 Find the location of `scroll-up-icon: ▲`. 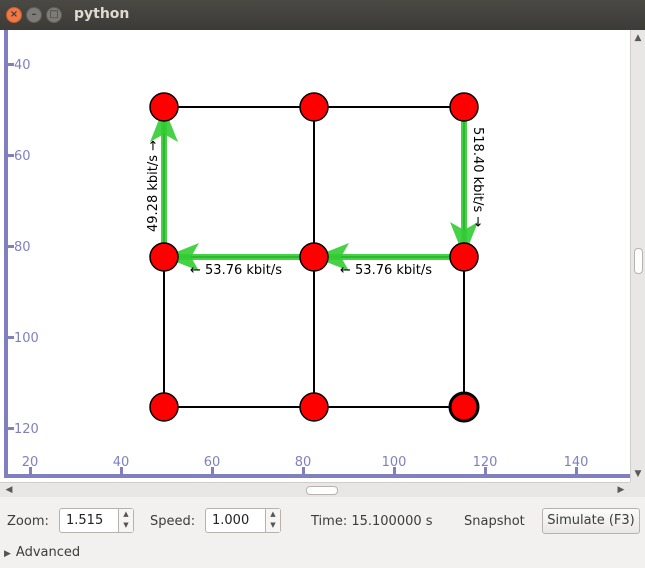

scroll-up-icon: ▲ is located at coordinates (638, 38).